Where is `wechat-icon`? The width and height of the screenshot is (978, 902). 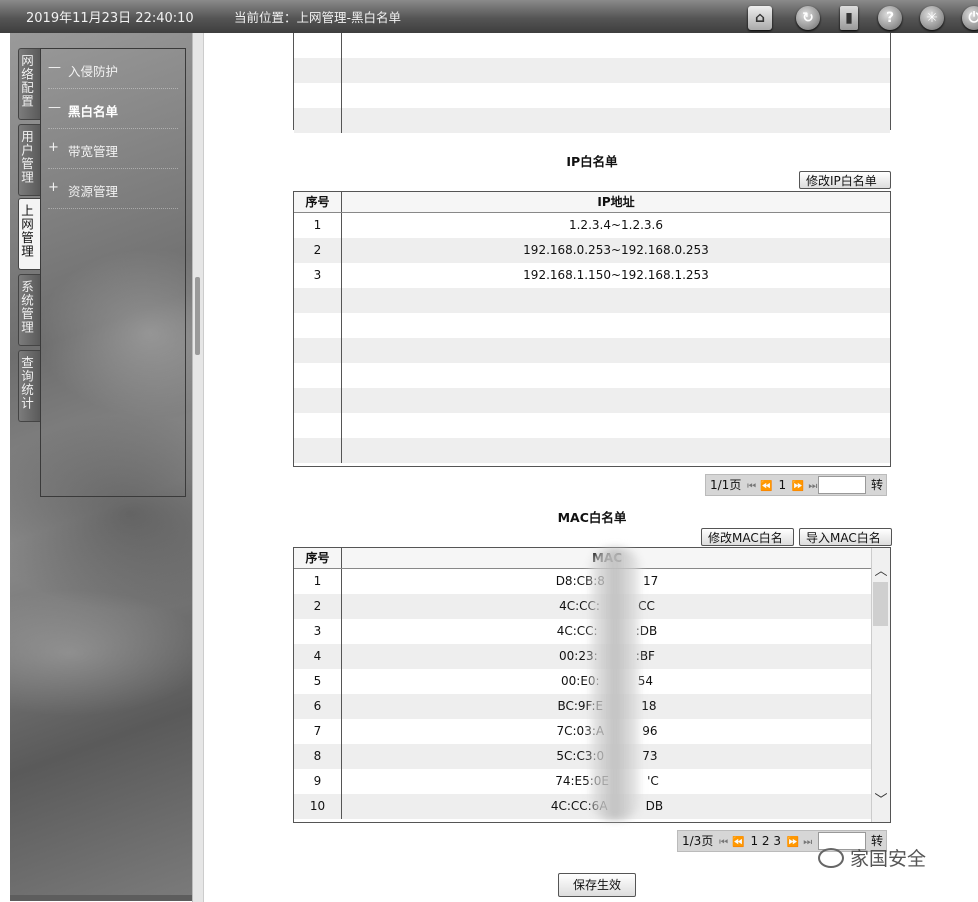
wechat-icon is located at coordinates (831, 858).